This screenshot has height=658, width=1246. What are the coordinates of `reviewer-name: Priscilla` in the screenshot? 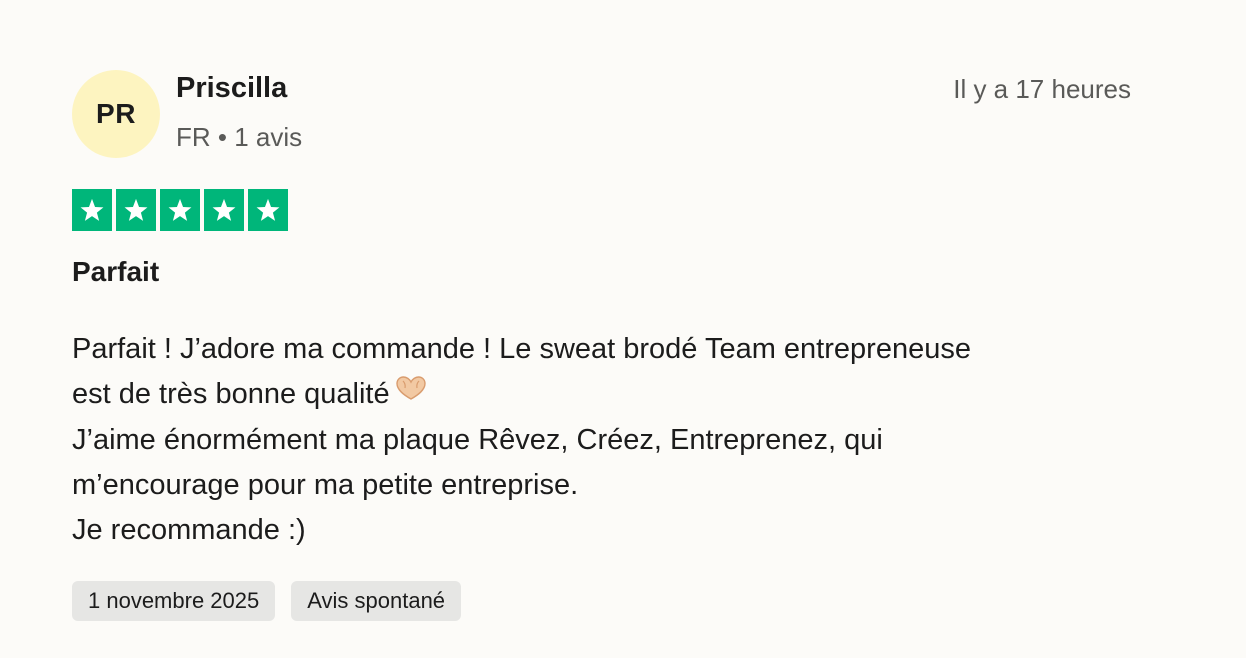 It's located at (231, 88).